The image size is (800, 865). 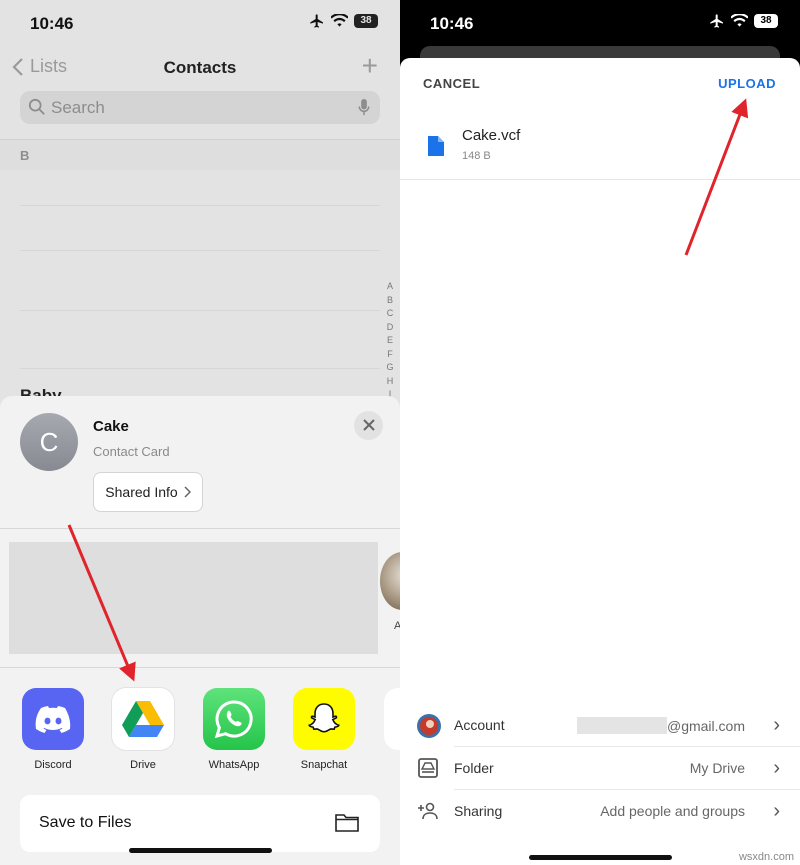 I want to click on share-app-whatsapp: WhatsApp, so click(x=234, y=729).